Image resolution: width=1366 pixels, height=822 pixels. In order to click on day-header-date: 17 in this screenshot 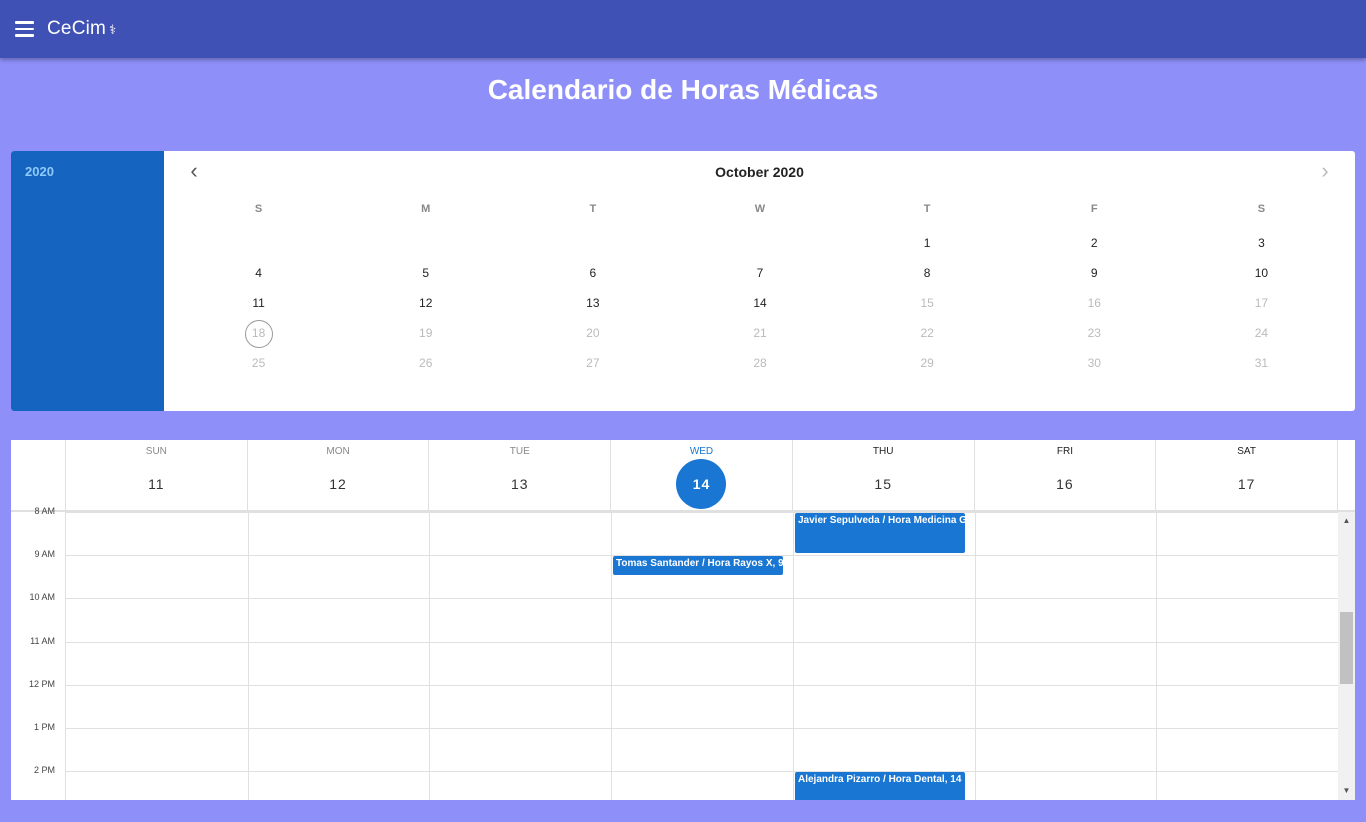, I will do `click(1247, 484)`.